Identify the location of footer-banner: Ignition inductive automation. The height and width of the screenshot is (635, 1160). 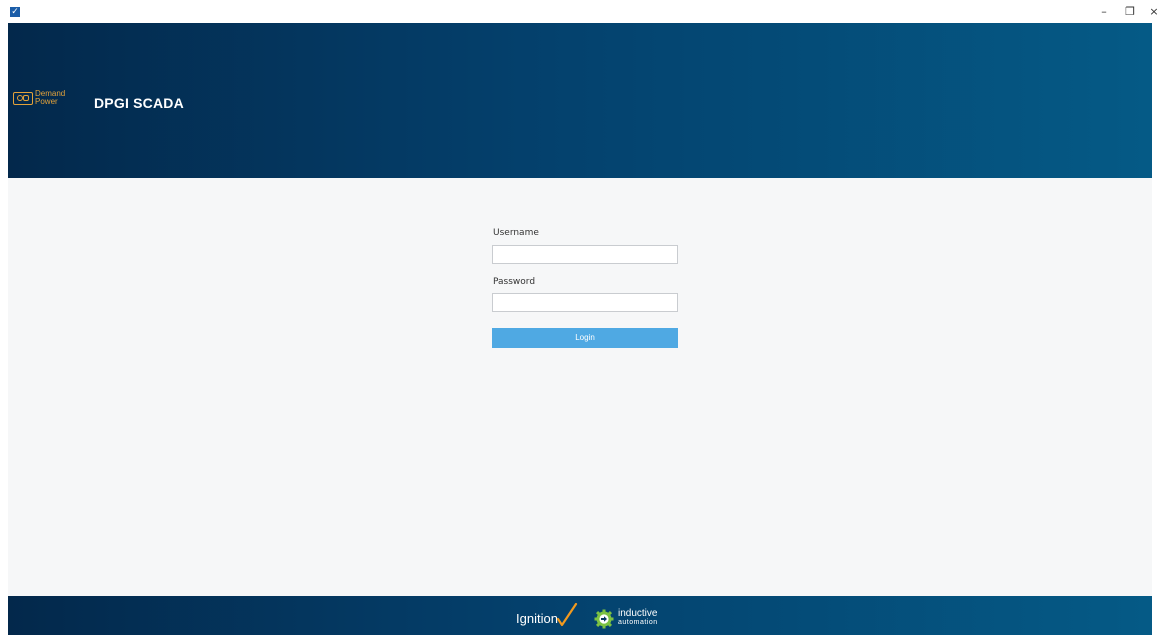
(580, 615).